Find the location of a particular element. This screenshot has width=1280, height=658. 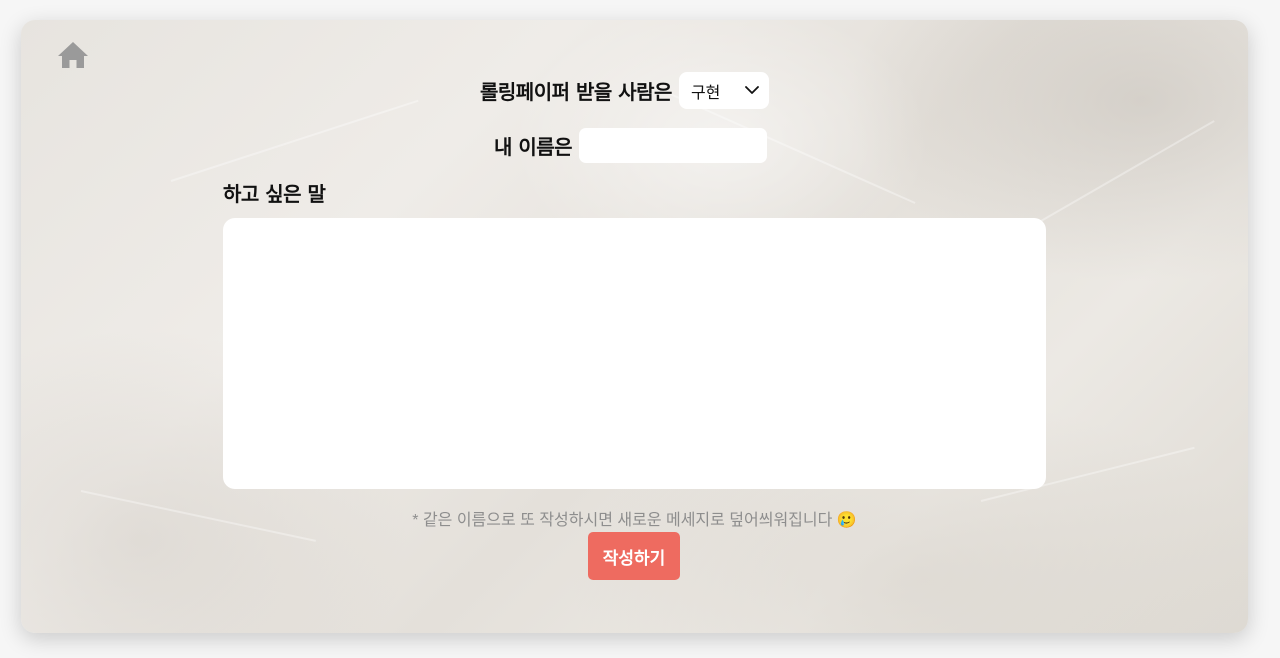

sender-label: 내 이름은 is located at coordinates (533, 147).